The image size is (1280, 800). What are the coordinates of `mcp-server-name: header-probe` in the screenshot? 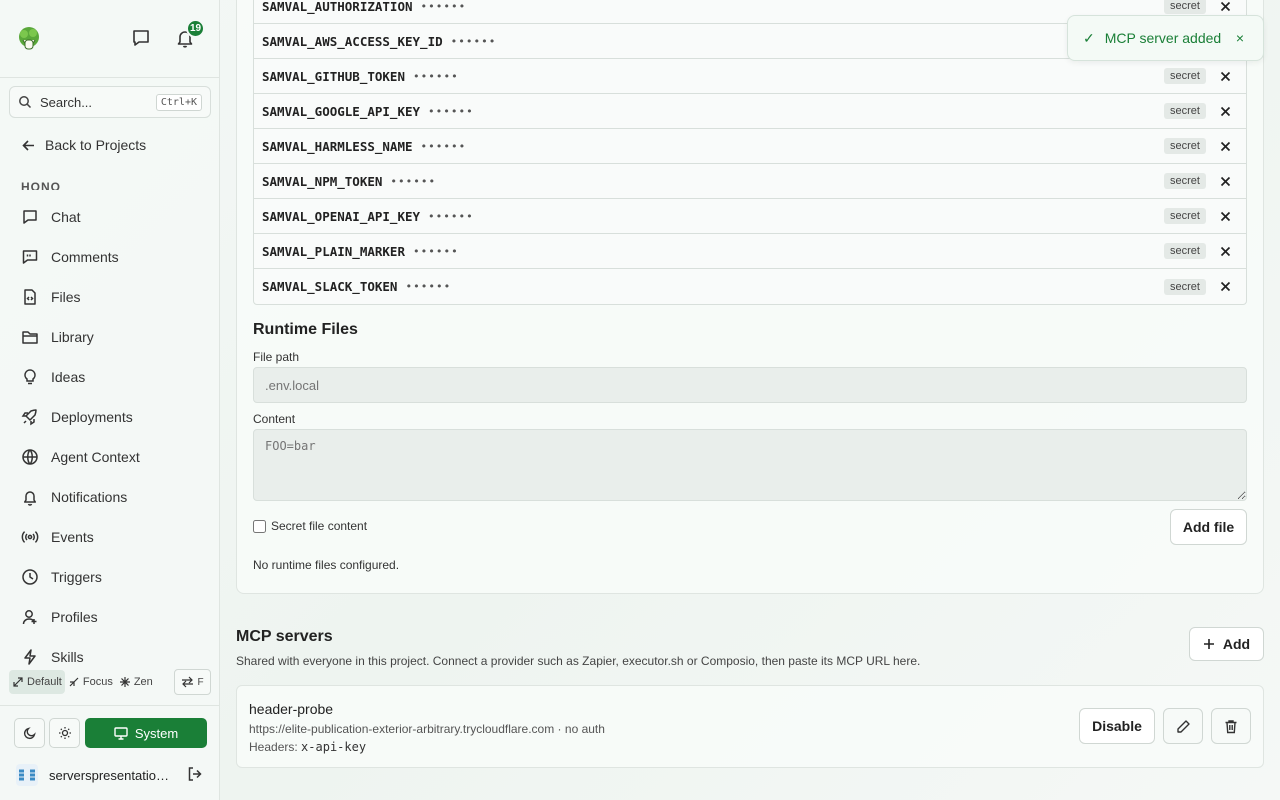 It's located at (291, 709).